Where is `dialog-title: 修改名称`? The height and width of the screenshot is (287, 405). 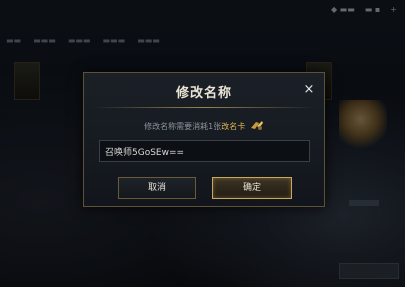 dialog-title: 修改名称 is located at coordinates (203, 93).